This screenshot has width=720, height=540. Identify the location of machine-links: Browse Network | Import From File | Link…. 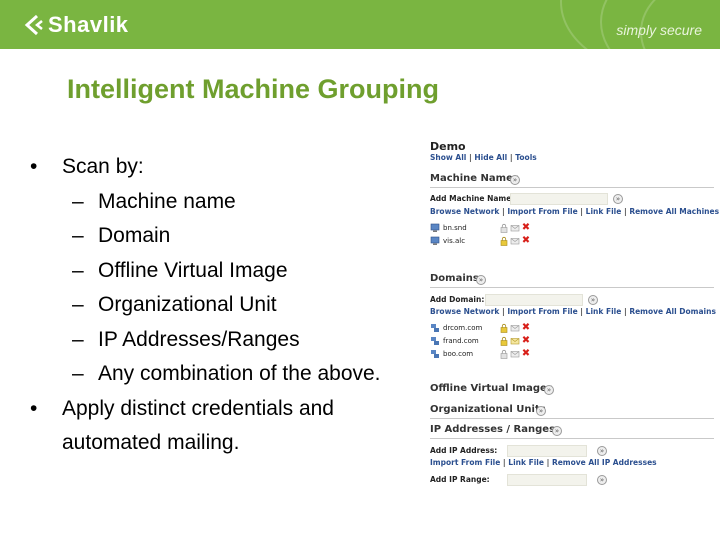
(574, 211).